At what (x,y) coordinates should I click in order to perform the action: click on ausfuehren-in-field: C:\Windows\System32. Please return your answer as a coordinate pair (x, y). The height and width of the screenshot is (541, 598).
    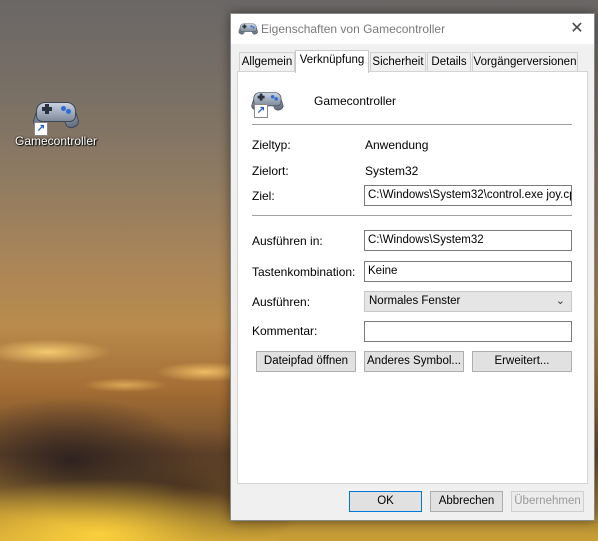
    Looking at the image, I should click on (468, 240).